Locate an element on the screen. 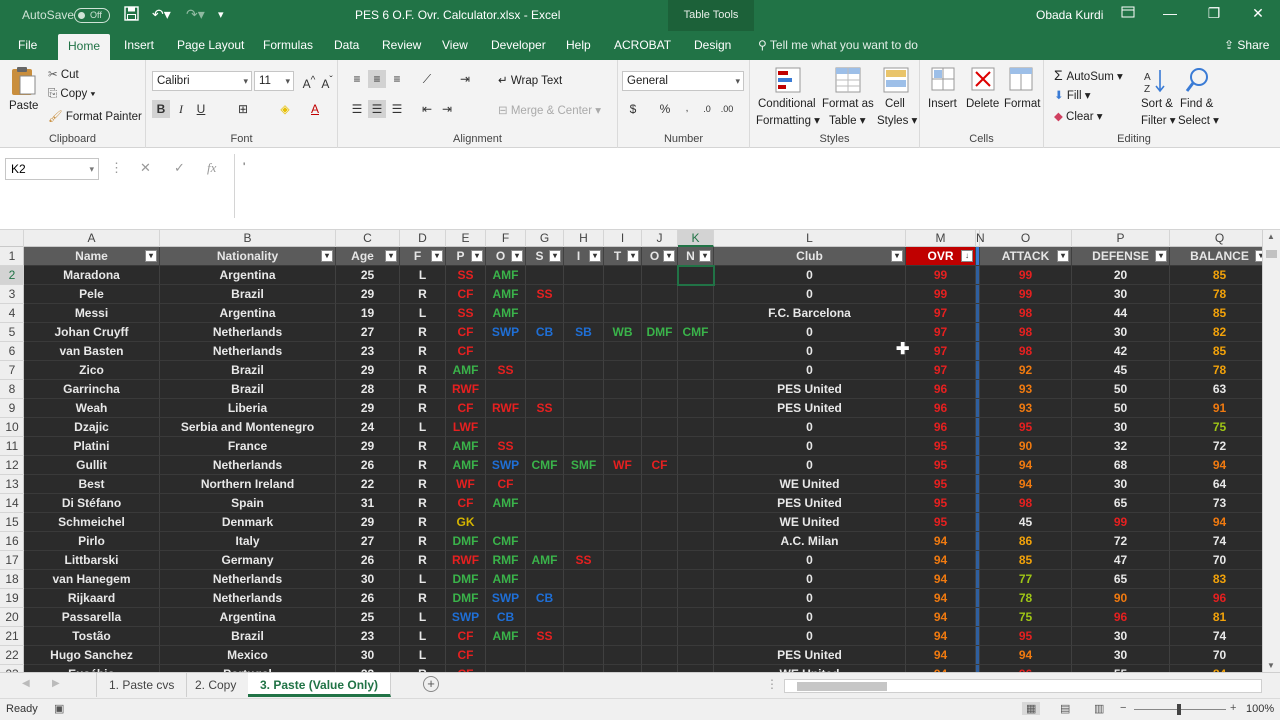  horizontal-scrollbar is located at coordinates (1023, 686).